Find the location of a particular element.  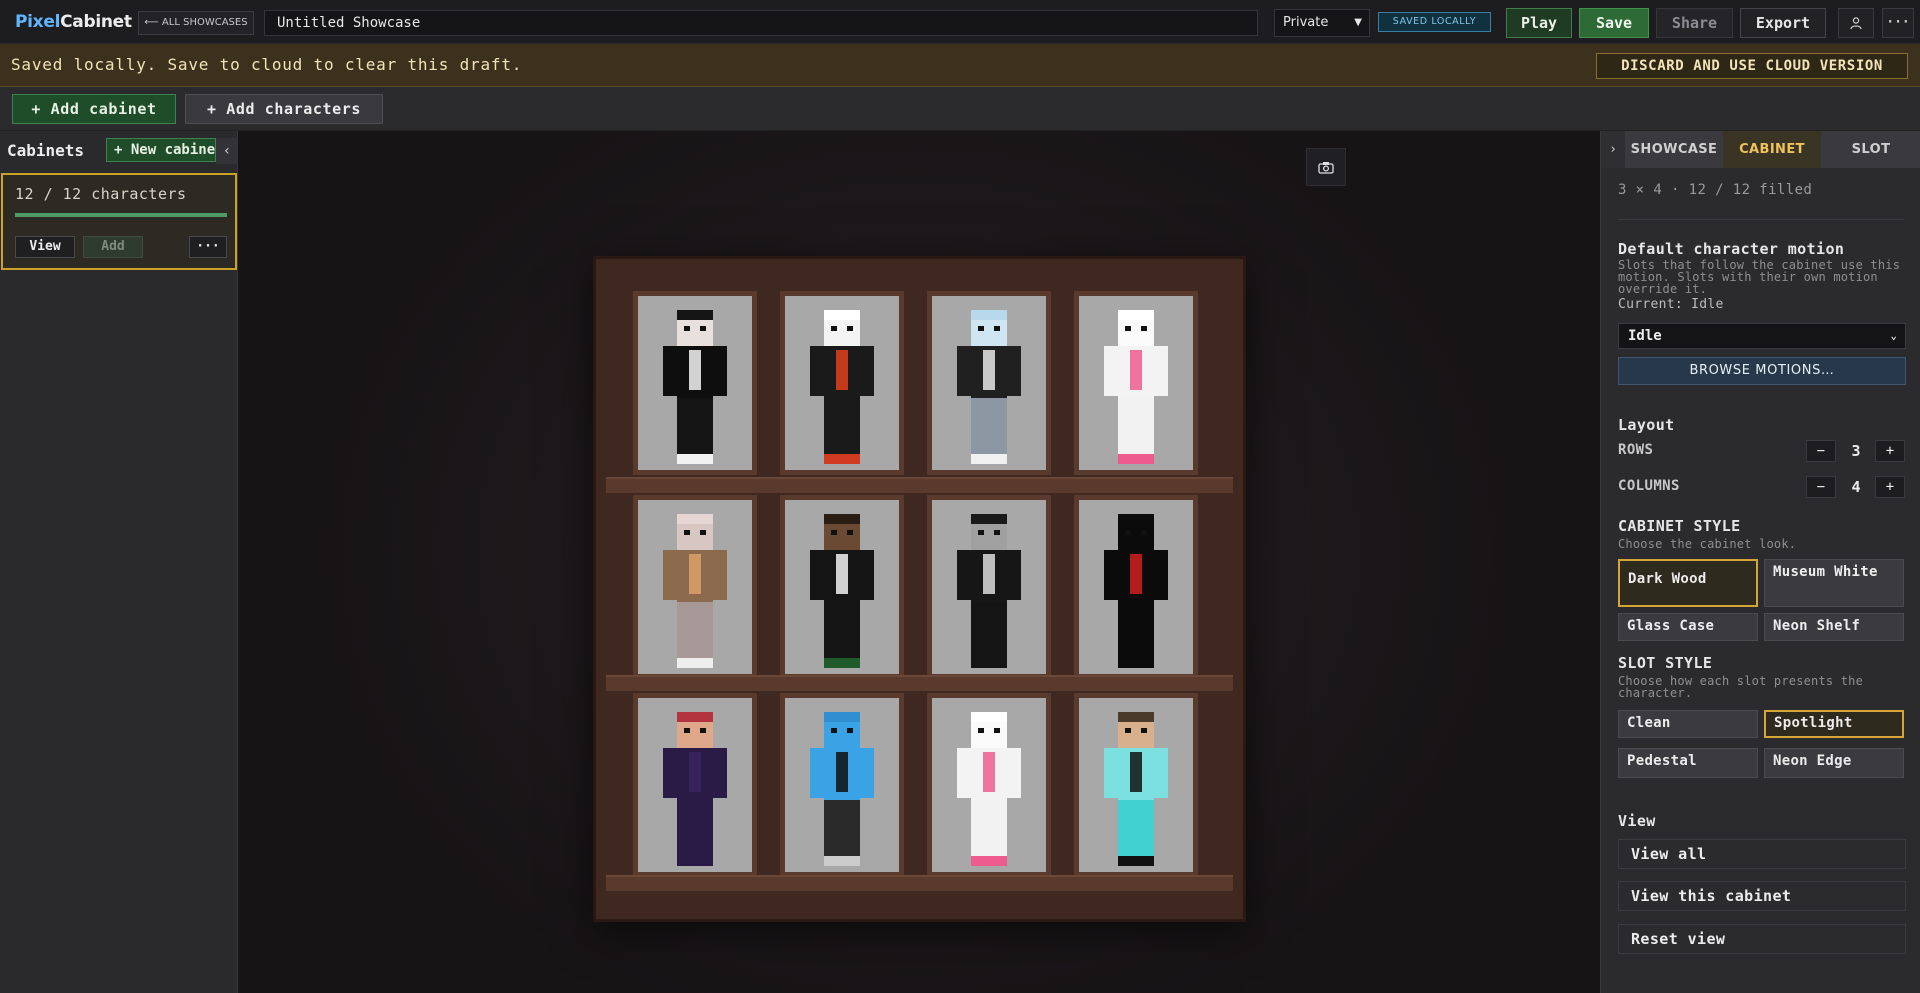

cabinet-character-count: 12 / 12 characters is located at coordinates (101, 194).